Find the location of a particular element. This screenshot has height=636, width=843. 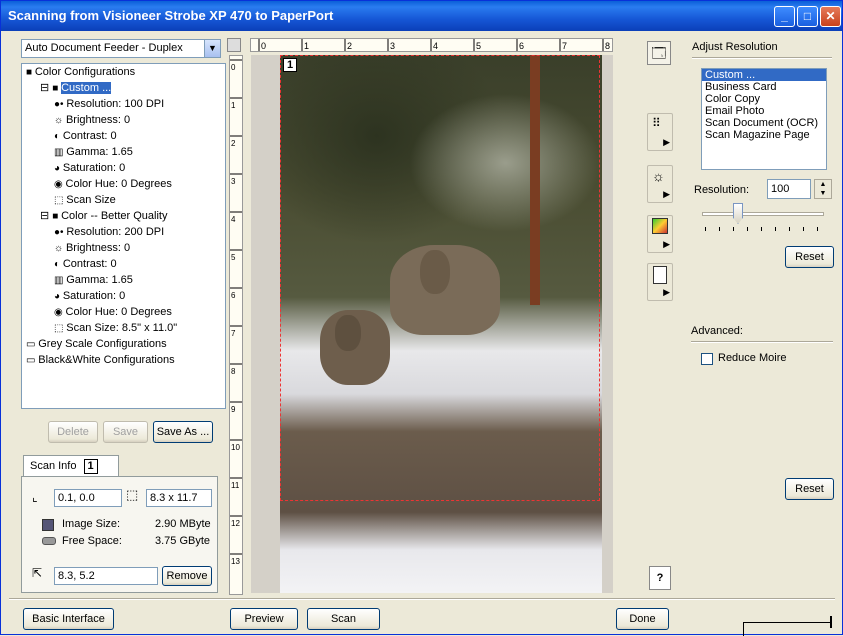

vruler-number: 11 is located at coordinates (235, 485).